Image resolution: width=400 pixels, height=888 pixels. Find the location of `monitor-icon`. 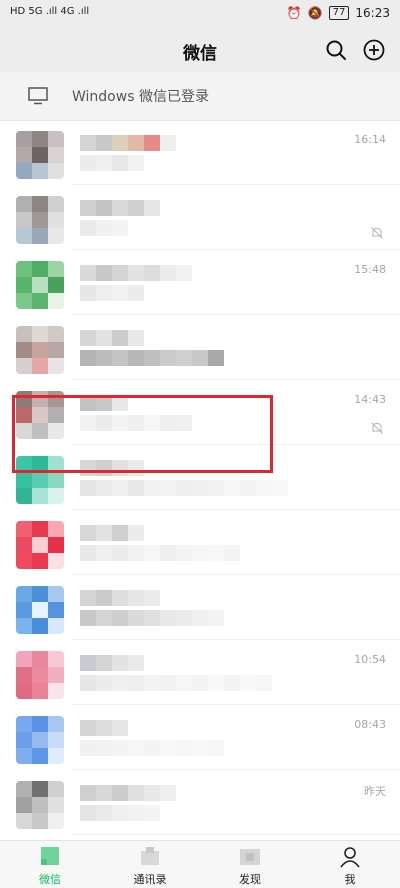

monitor-icon is located at coordinates (38, 96).